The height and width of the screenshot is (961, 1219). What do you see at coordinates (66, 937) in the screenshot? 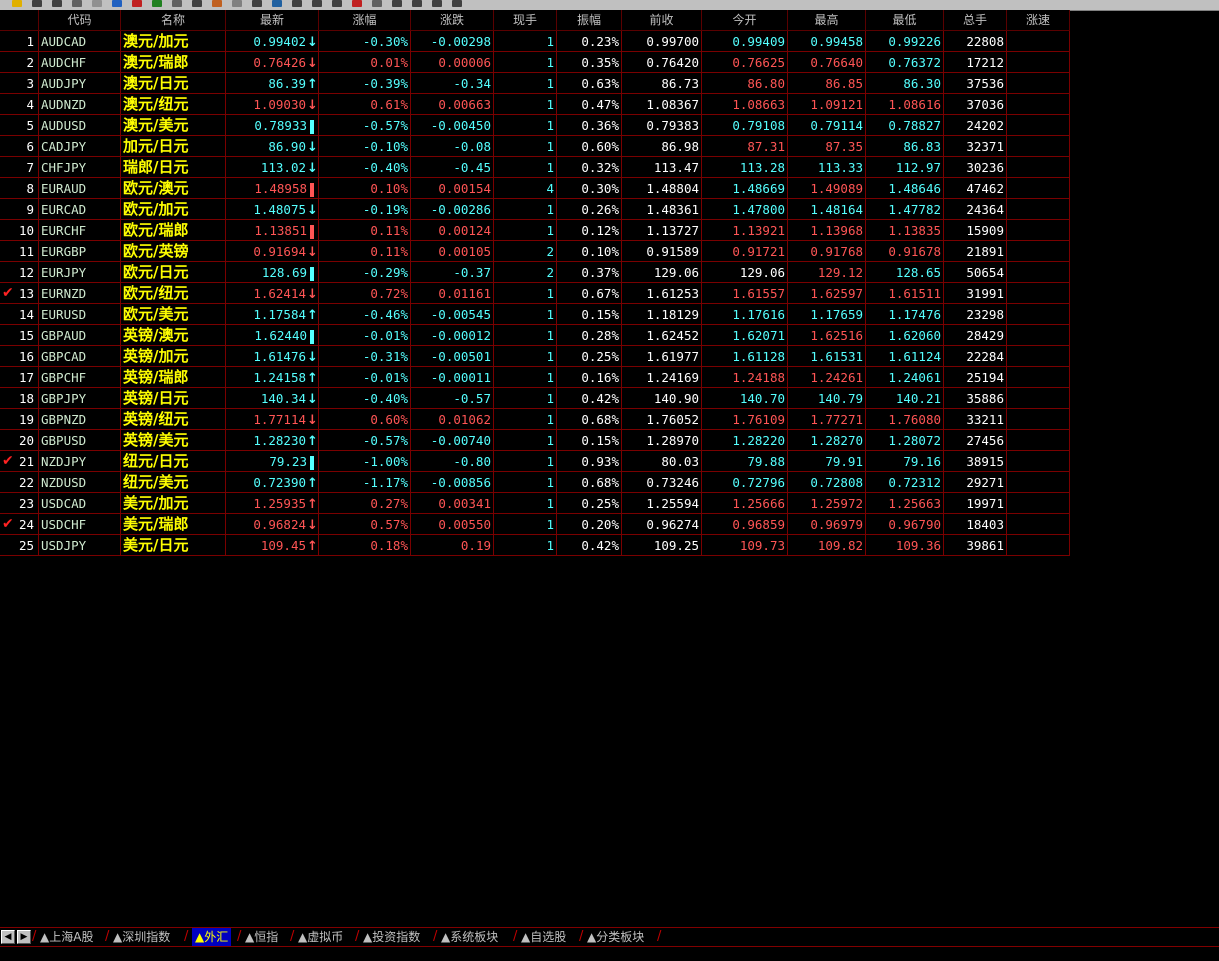
I see `market-tab: ▲上海A股` at bounding box center [66, 937].